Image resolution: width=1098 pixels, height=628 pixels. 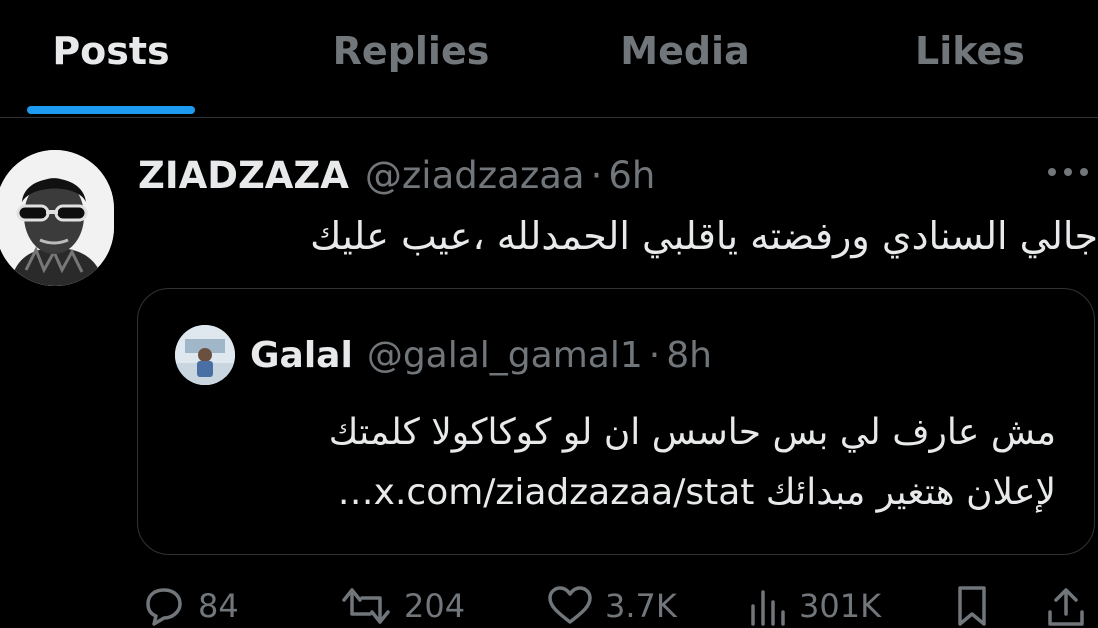 I want to click on quoted-avatar-photo-icon, so click(x=205, y=355).